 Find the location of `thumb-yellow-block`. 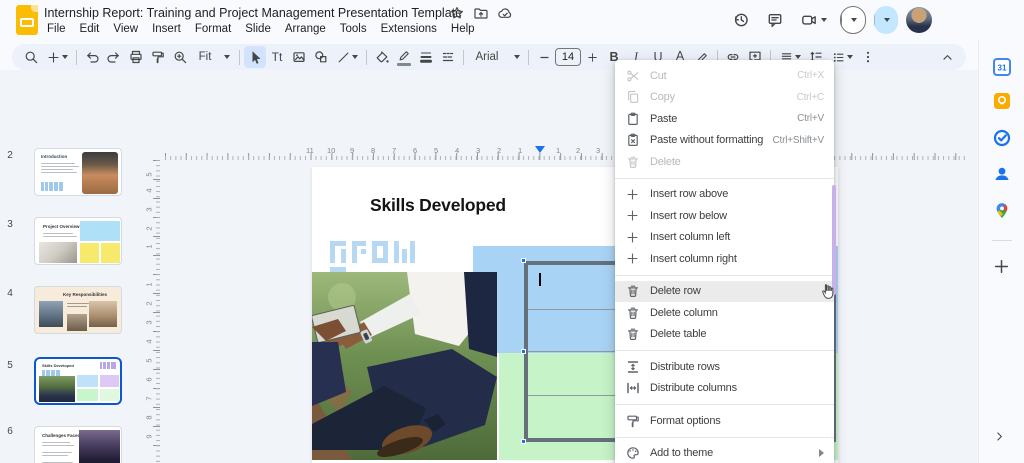

thumb-yellow-block is located at coordinates (110, 253).